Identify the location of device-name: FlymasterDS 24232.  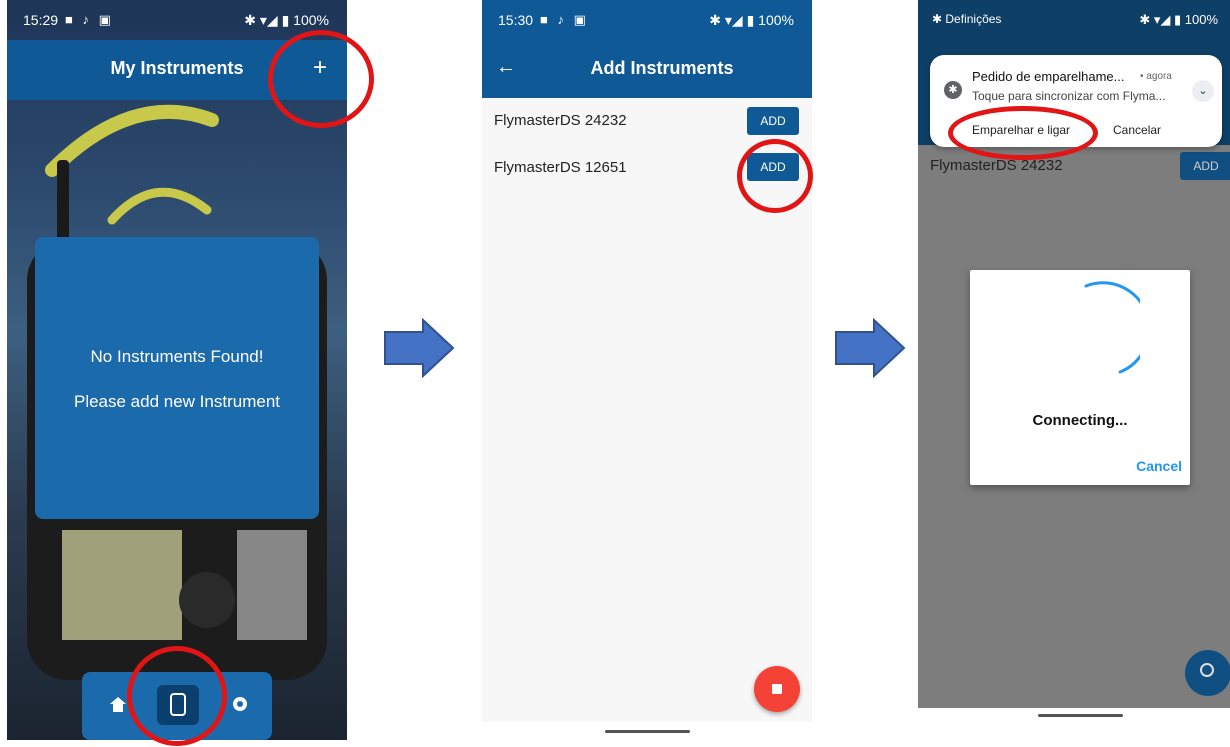
(560, 120).